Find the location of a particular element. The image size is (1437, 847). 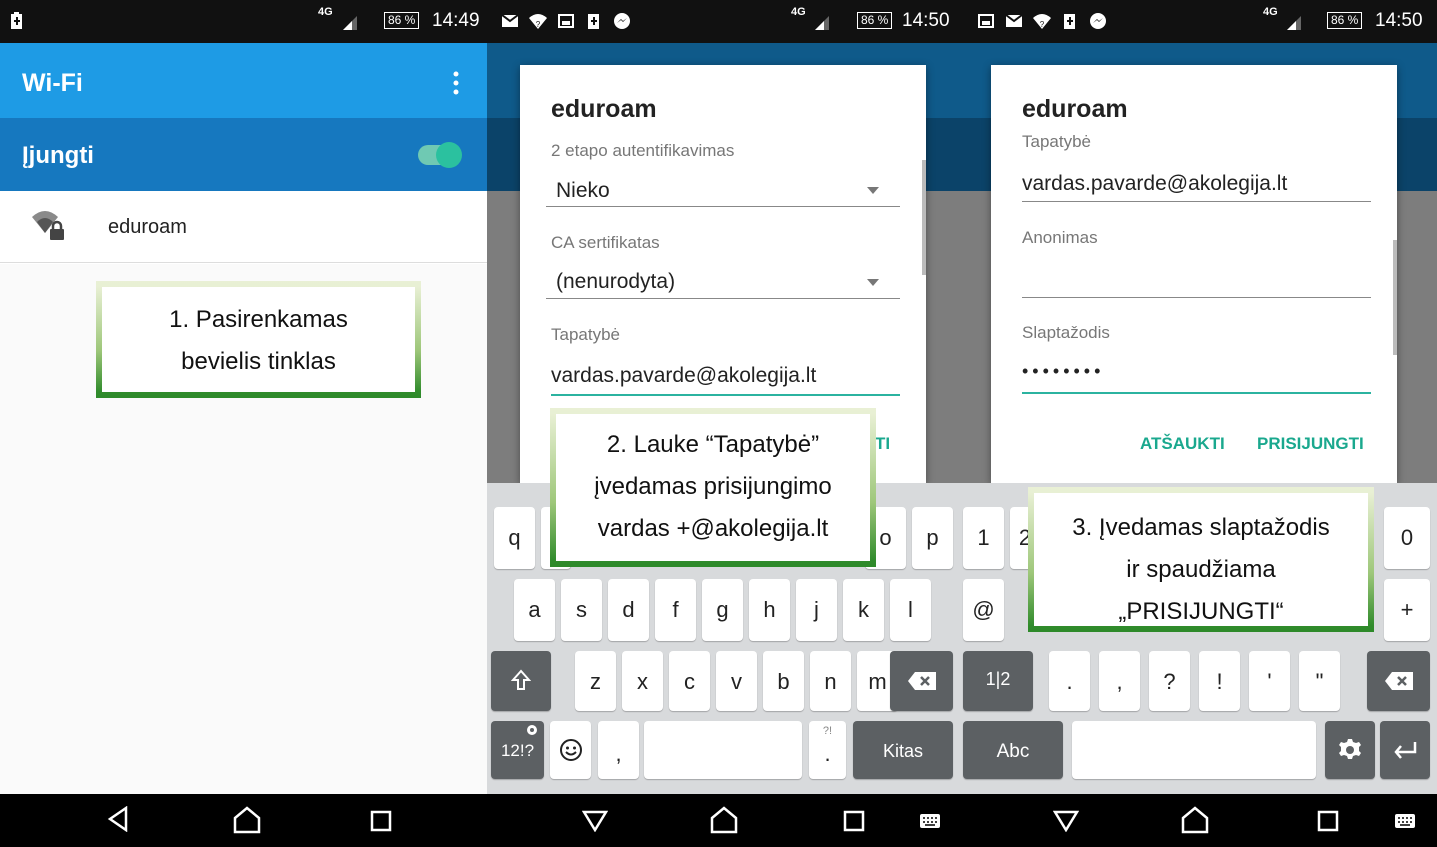

callout-line: ir spaudžiama is located at coordinates (1201, 569).